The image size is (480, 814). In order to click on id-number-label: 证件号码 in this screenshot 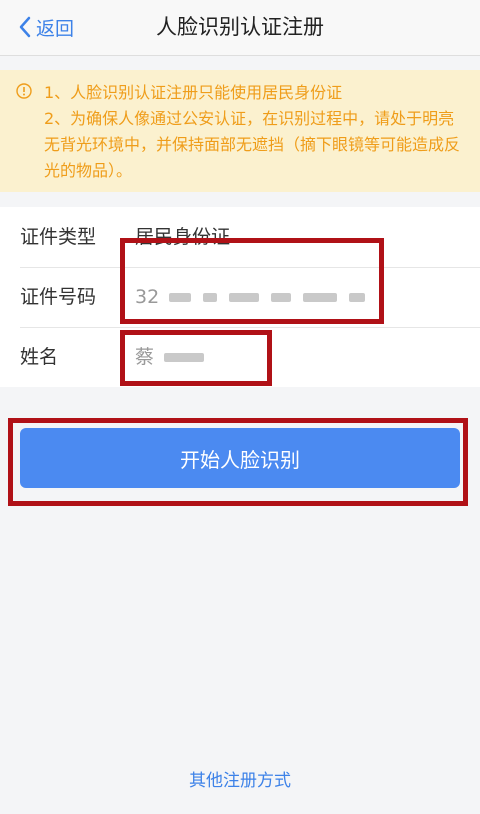, I will do `click(58, 297)`.